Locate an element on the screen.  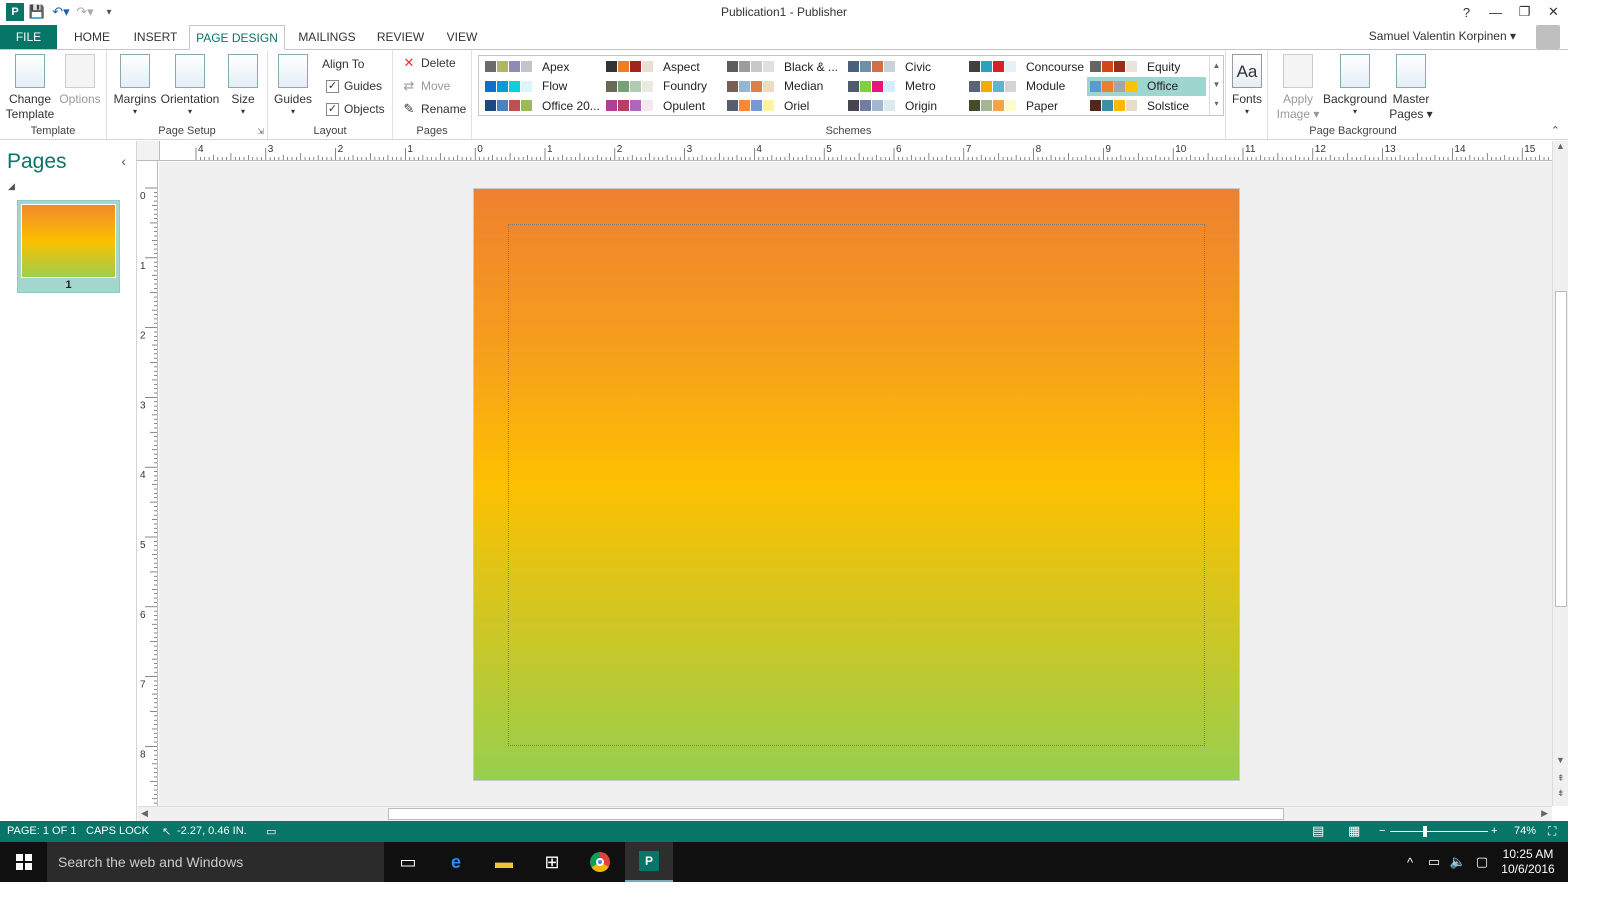
apply-image-button: Apply Image ▾ is located at coordinates (1298, 88).